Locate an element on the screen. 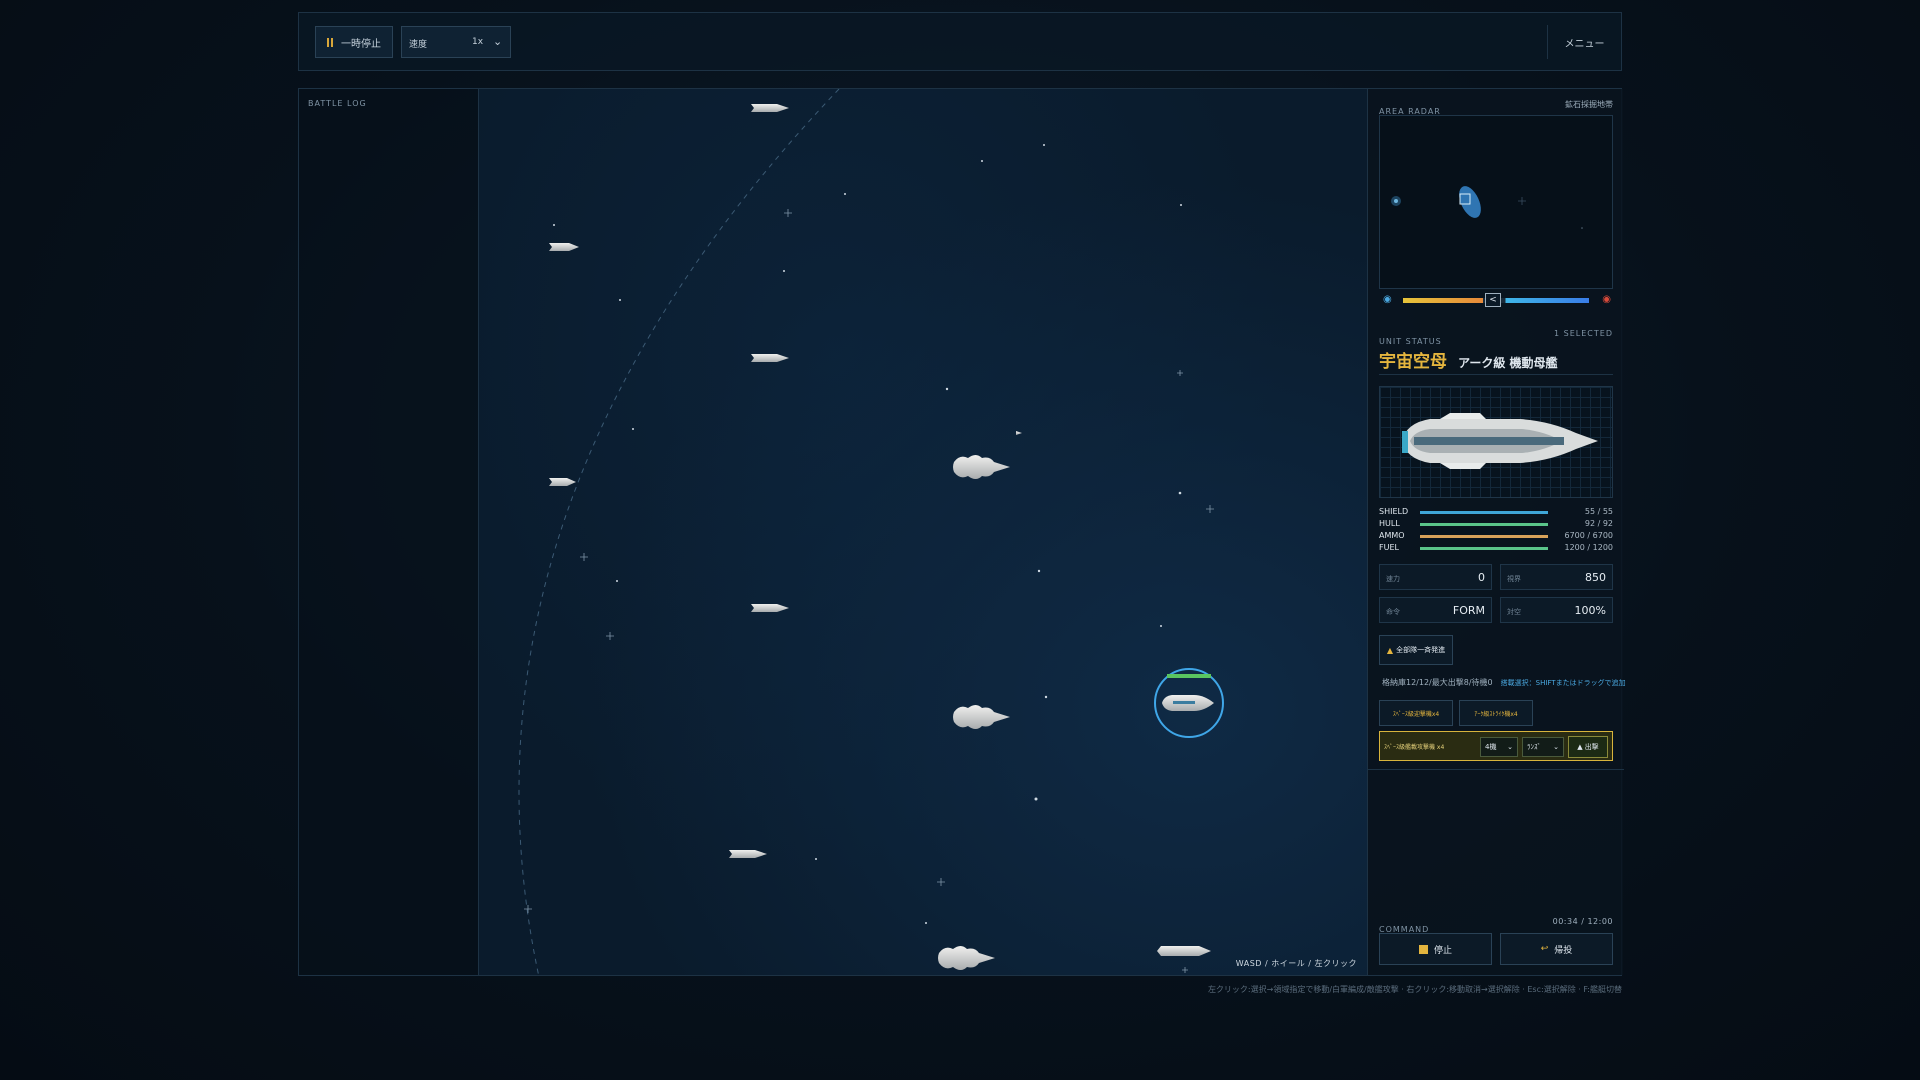 The image size is (1920, 1080). top-bar: 一時停止 速度 1x ⌄ メニュー is located at coordinates (960, 41).